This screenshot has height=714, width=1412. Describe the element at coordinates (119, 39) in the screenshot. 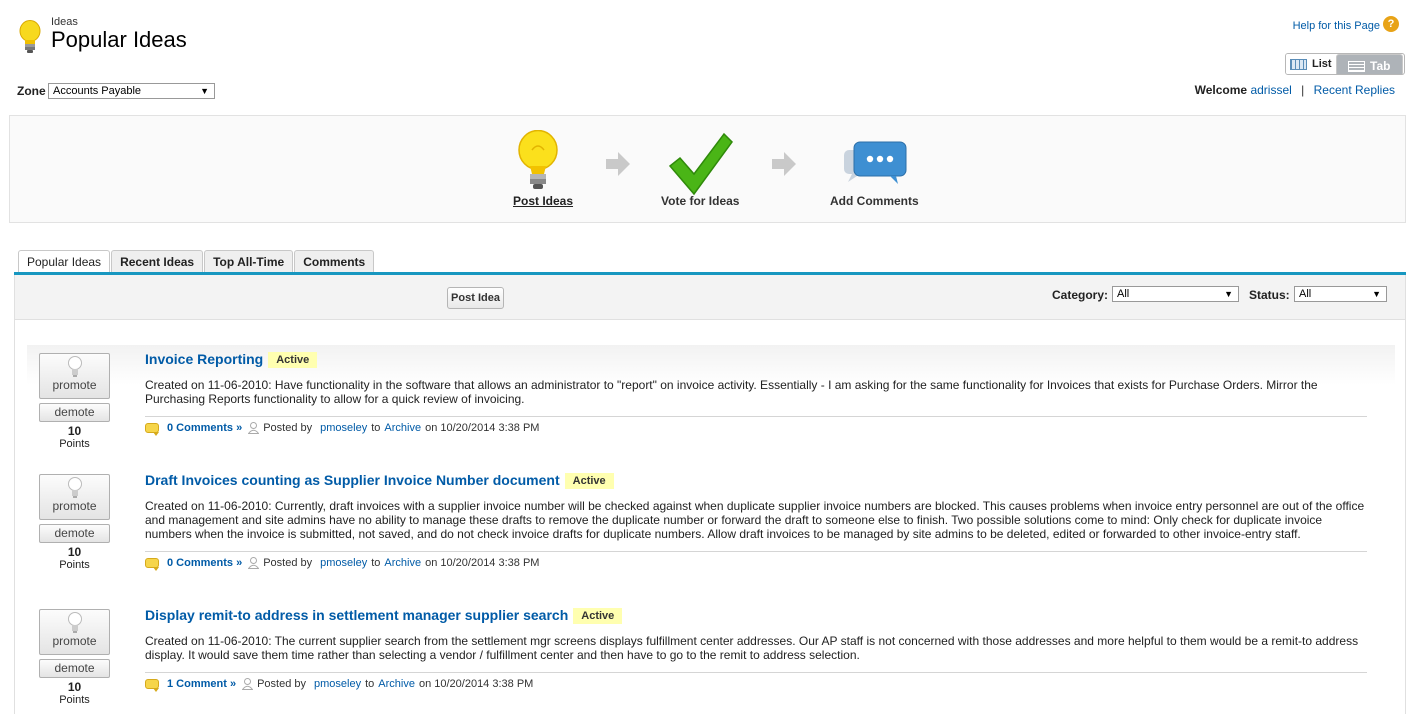

I see `page-title: Popular Ideas` at that location.